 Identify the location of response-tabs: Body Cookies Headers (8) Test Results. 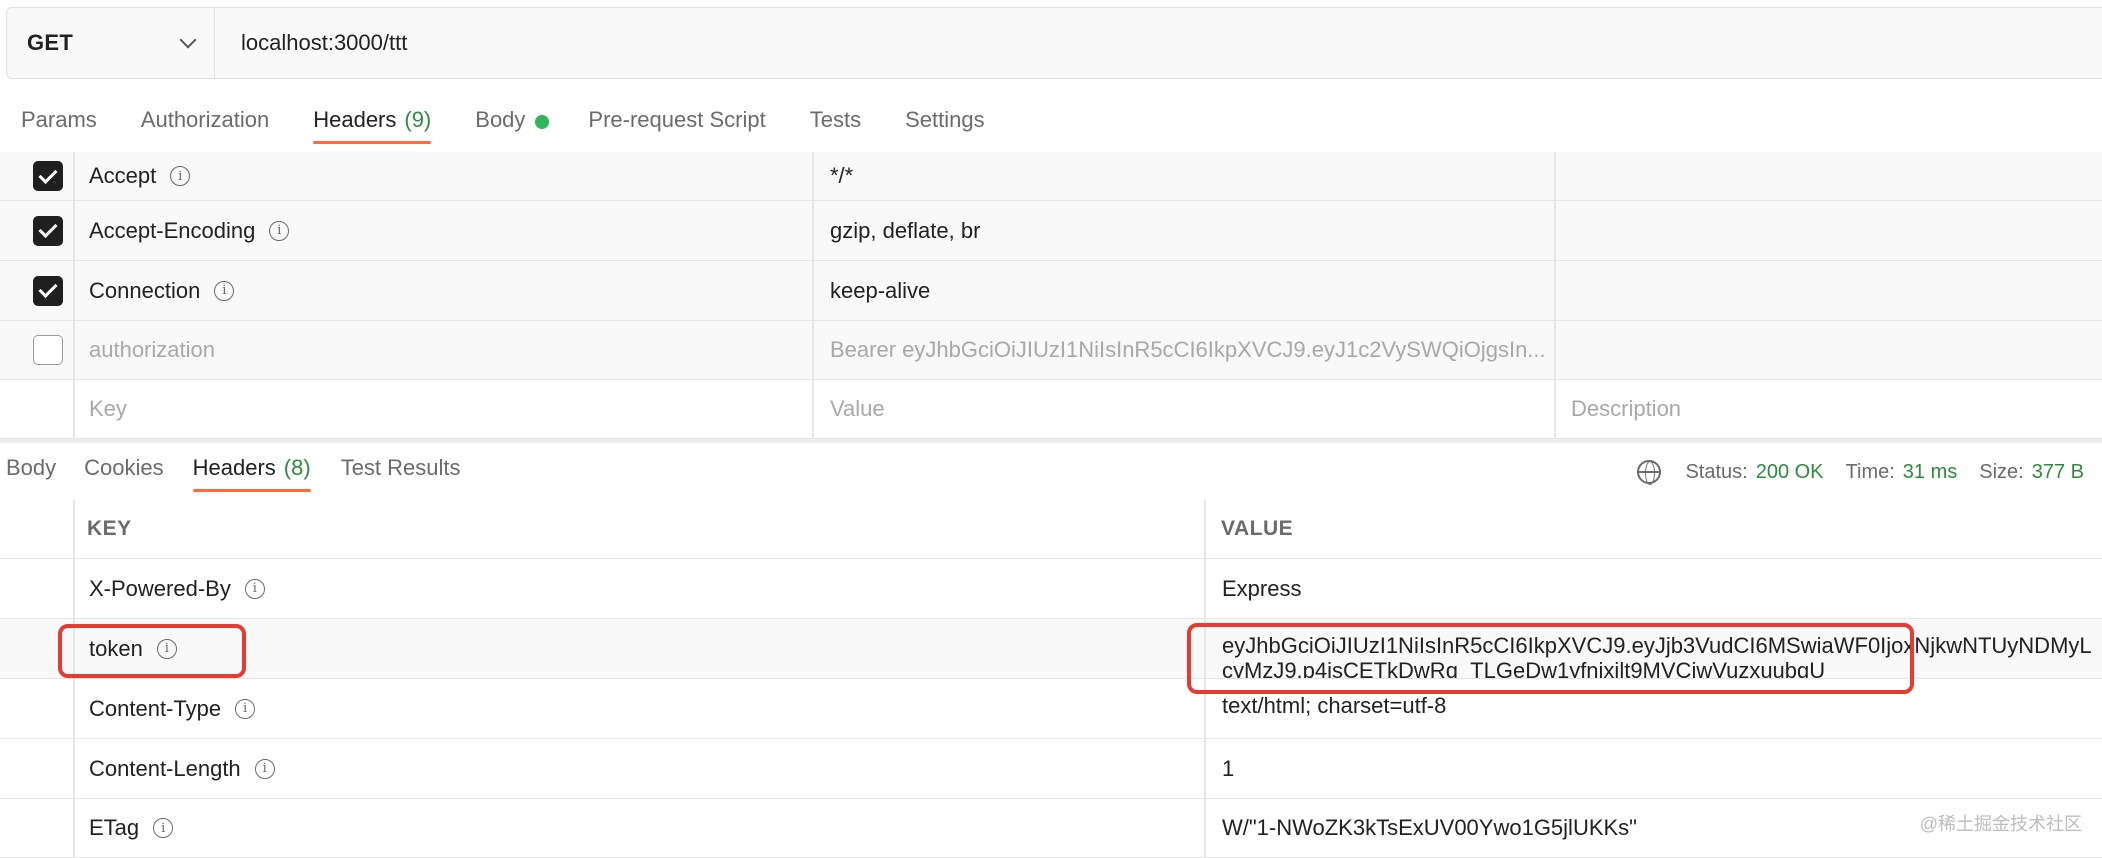
(230, 472).